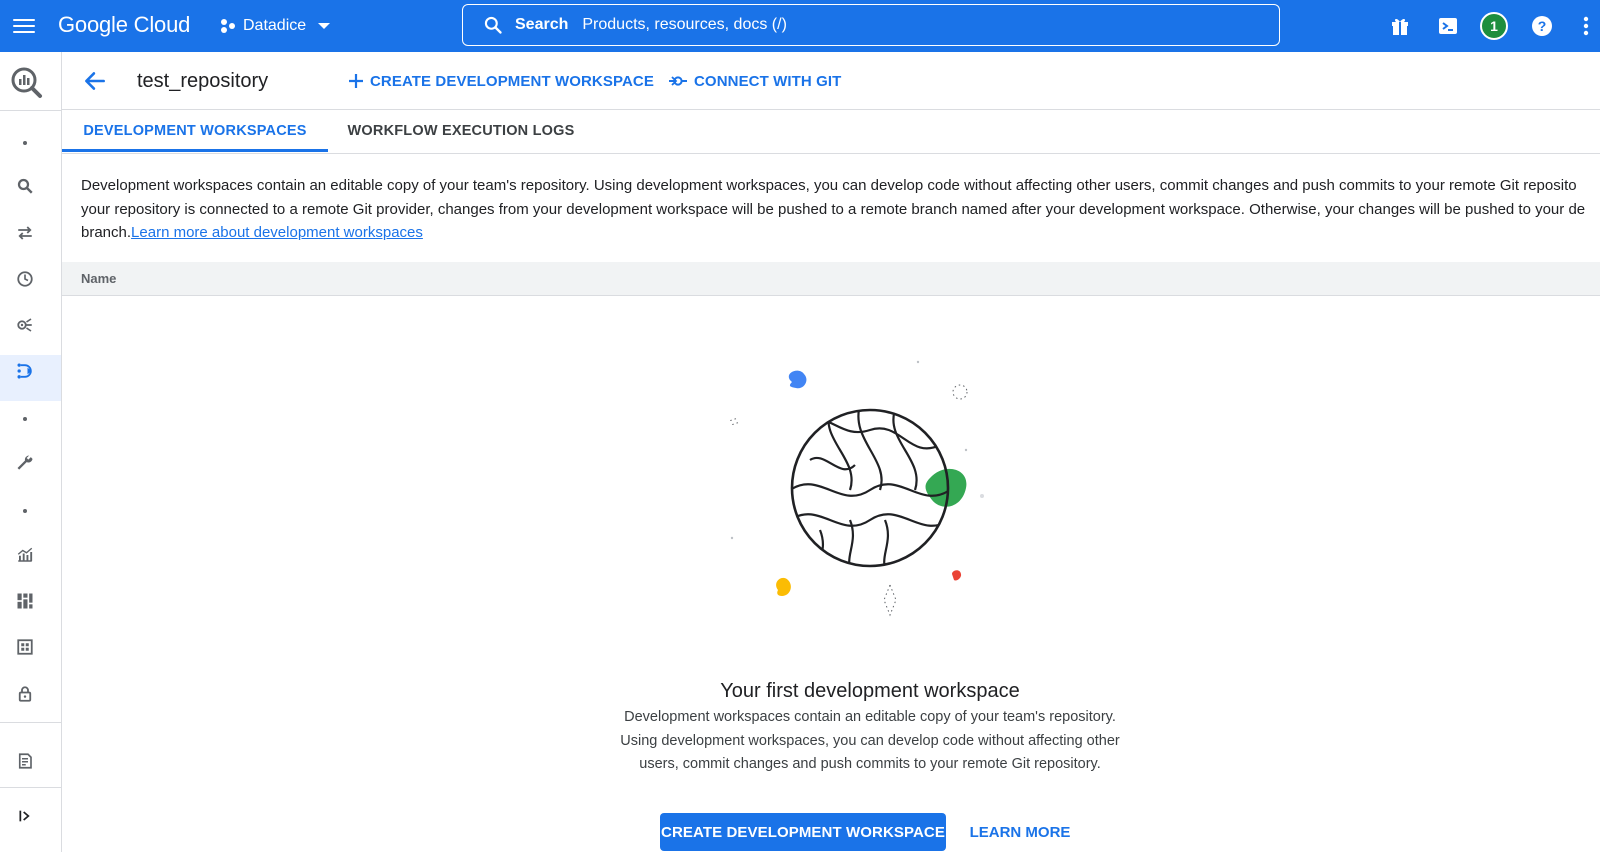  I want to click on git-commit-icon, so click(678, 81).